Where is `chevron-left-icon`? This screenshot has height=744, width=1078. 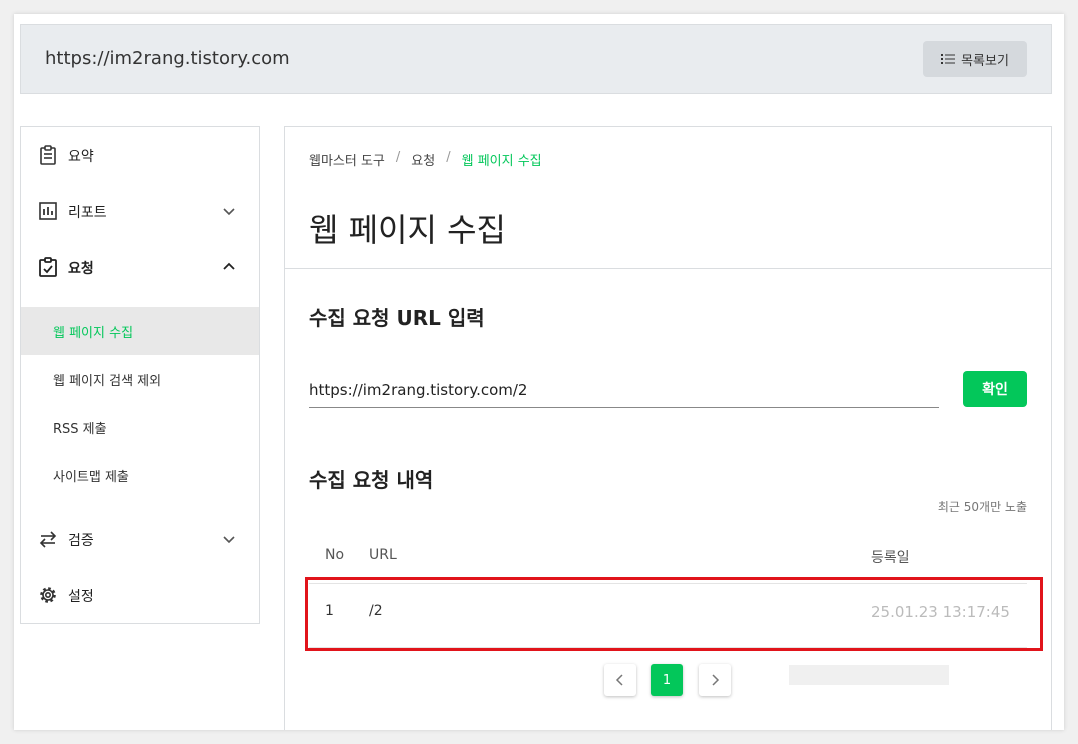 chevron-left-icon is located at coordinates (619, 680).